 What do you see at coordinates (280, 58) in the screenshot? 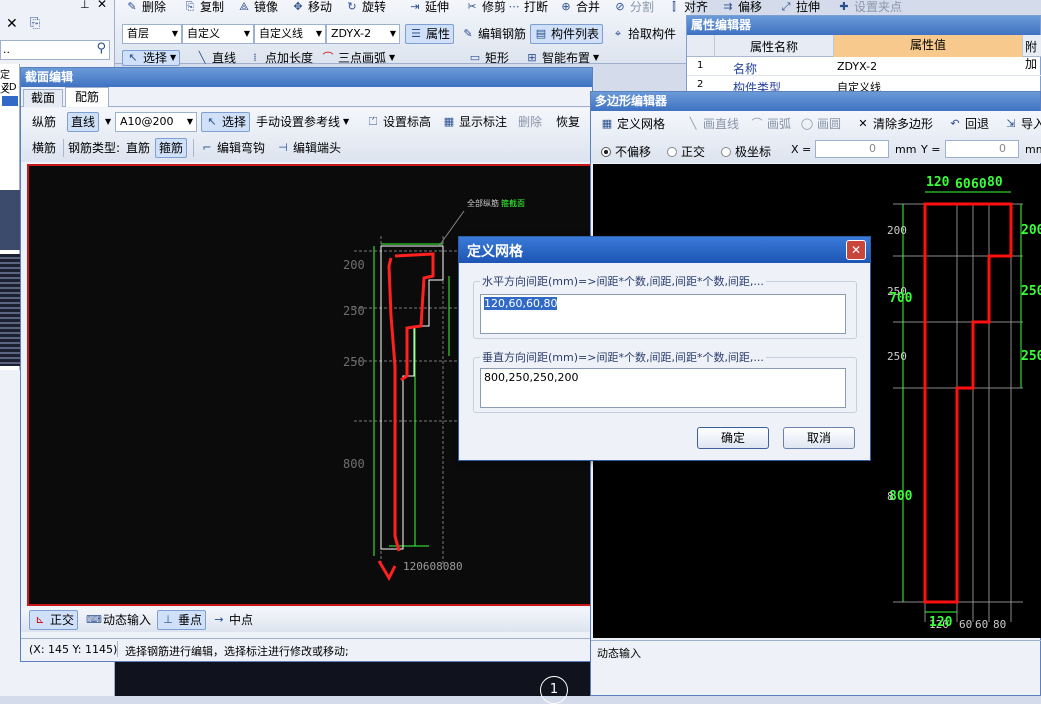
I see `point-length-button: ⁞ 点加长度` at bounding box center [280, 58].